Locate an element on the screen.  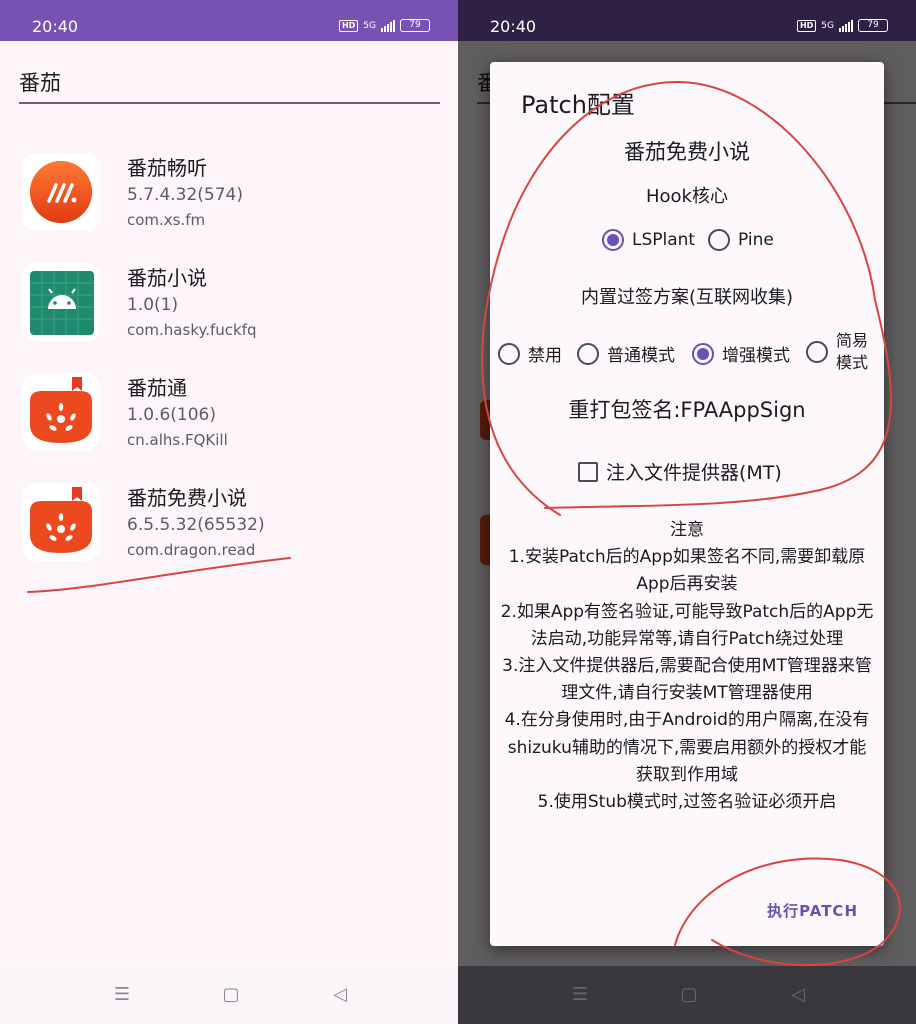
radio-label: Pine is located at coordinates (756, 240).